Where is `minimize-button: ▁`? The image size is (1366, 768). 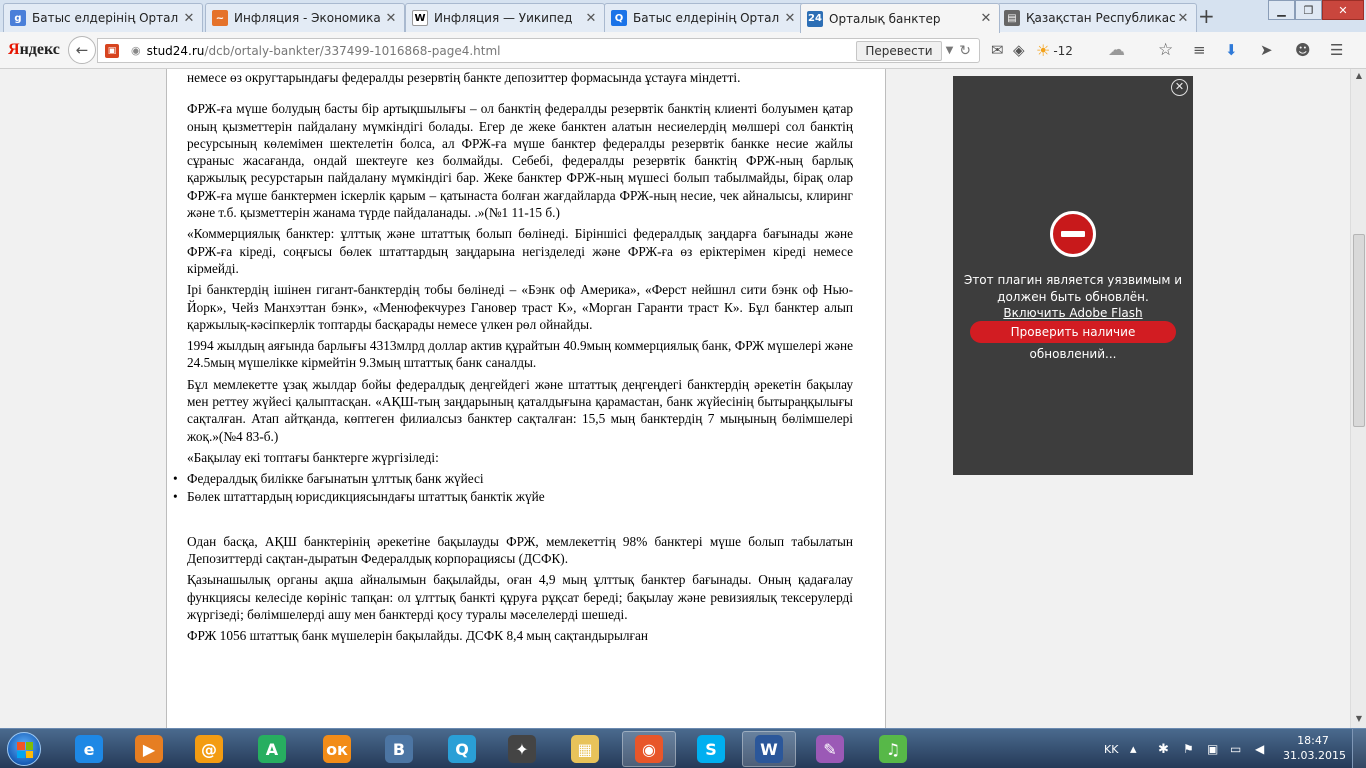 minimize-button: ▁ is located at coordinates (1281, 10).